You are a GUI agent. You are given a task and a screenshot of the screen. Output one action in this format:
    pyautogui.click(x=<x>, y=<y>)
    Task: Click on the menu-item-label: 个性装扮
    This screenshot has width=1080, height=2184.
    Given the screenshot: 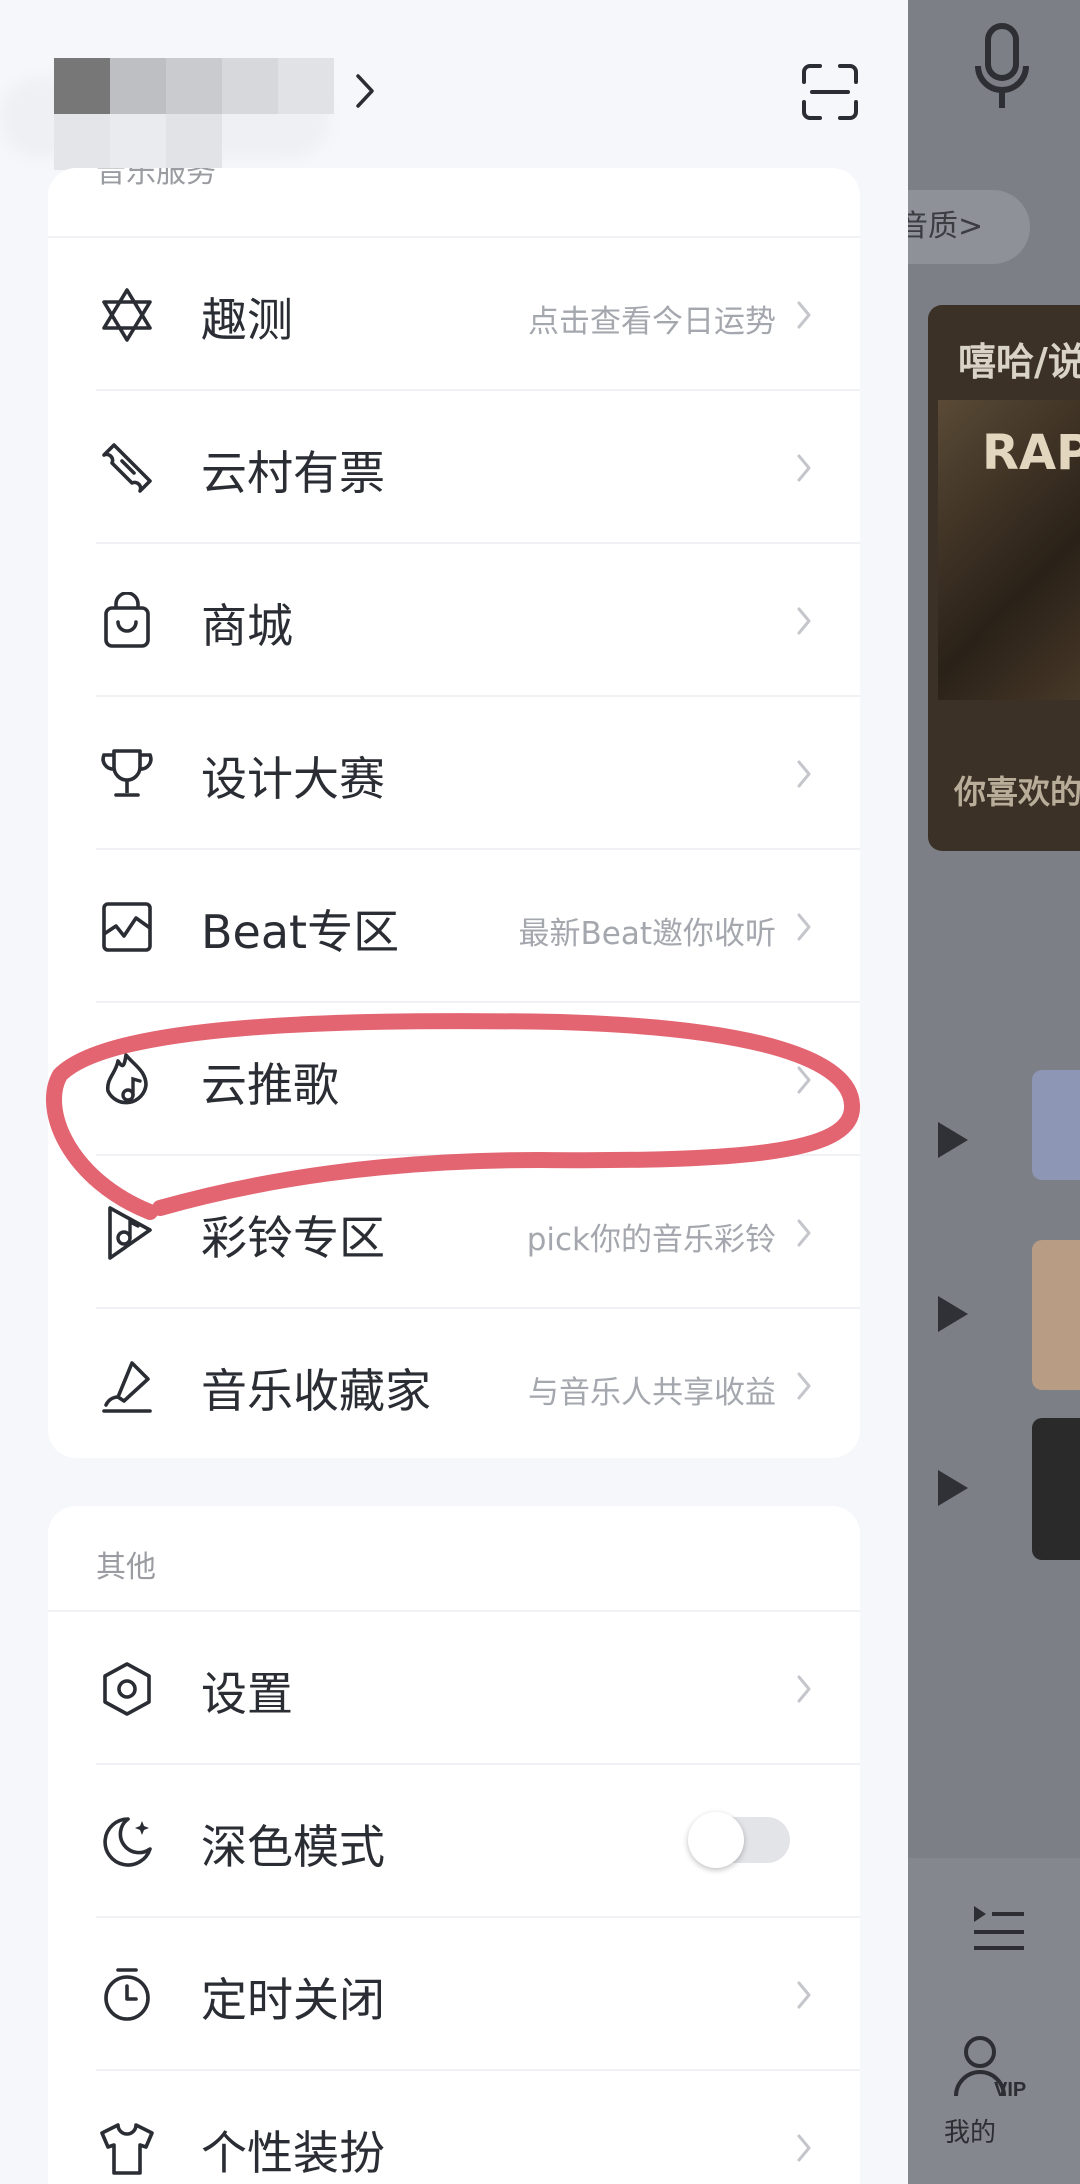 What is the action you would take?
    pyautogui.click(x=293, y=2153)
    